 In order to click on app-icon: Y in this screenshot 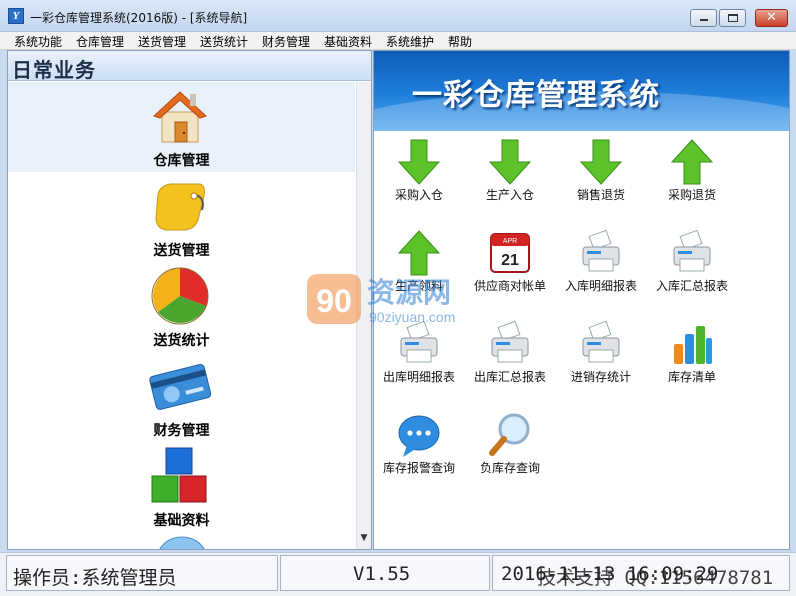, I will do `click(16, 16)`.